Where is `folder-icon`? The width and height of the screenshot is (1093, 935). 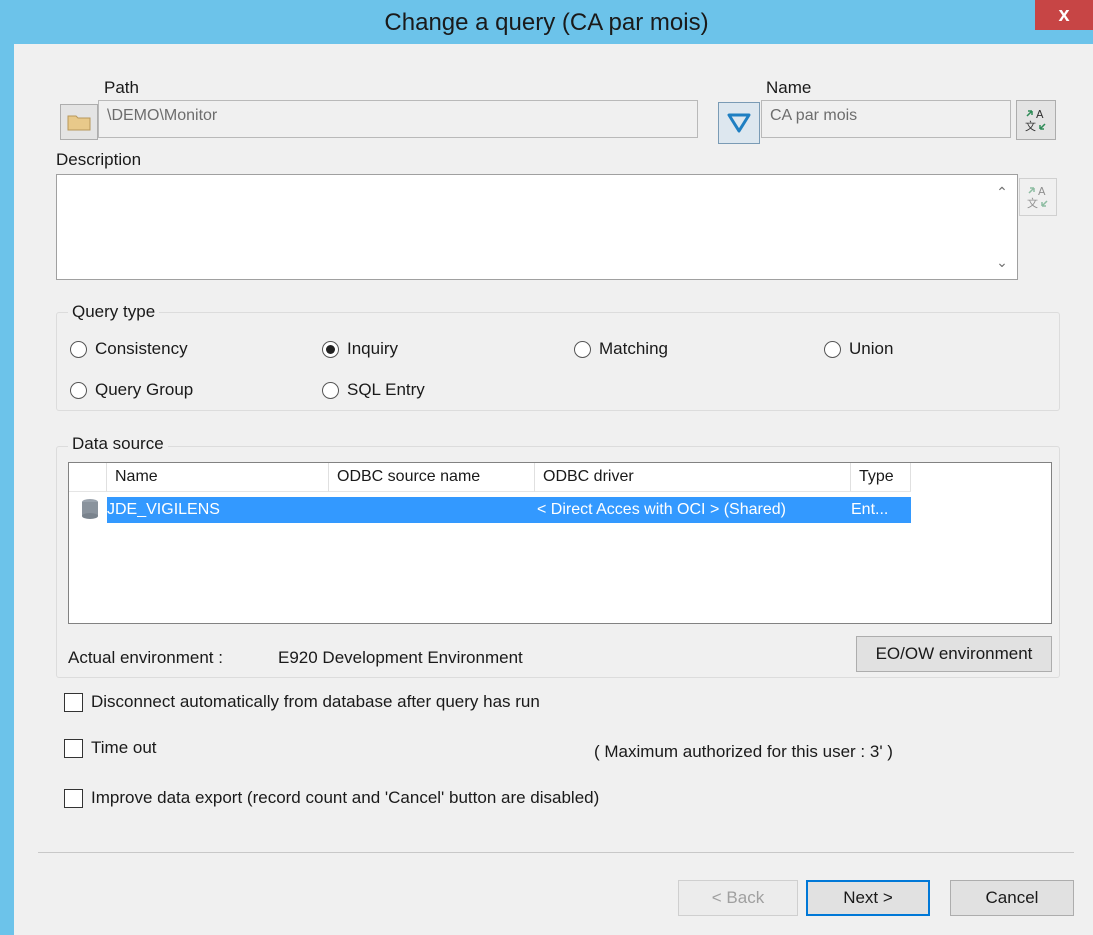 folder-icon is located at coordinates (79, 123).